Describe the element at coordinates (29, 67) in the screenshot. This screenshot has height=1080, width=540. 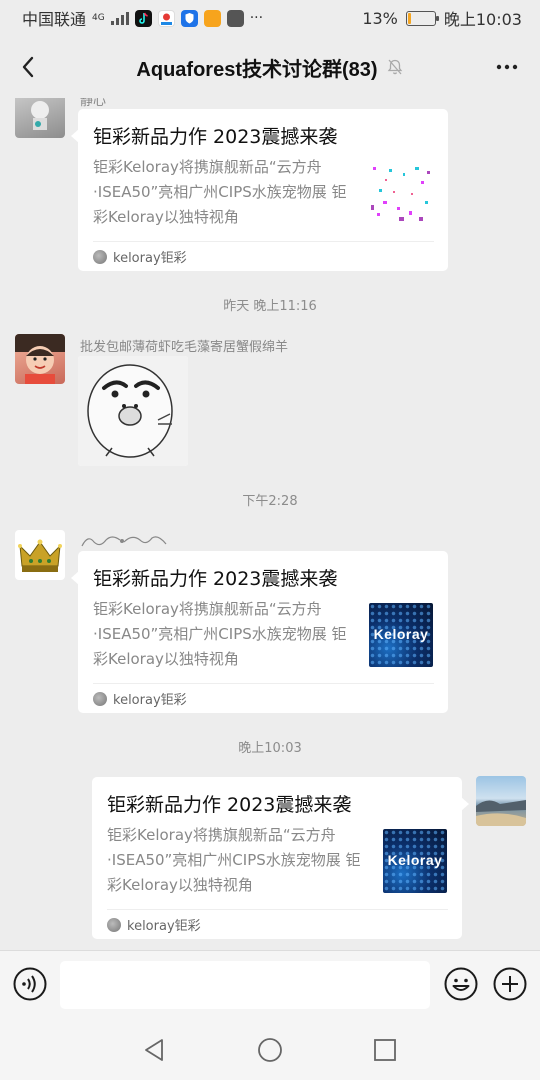
I see `chevron-left-icon` at that location.